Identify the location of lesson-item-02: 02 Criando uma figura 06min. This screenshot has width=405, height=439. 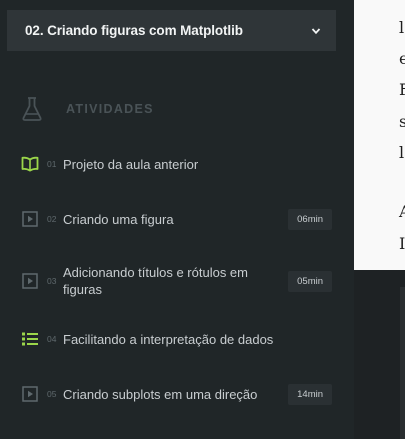
(173, 219).